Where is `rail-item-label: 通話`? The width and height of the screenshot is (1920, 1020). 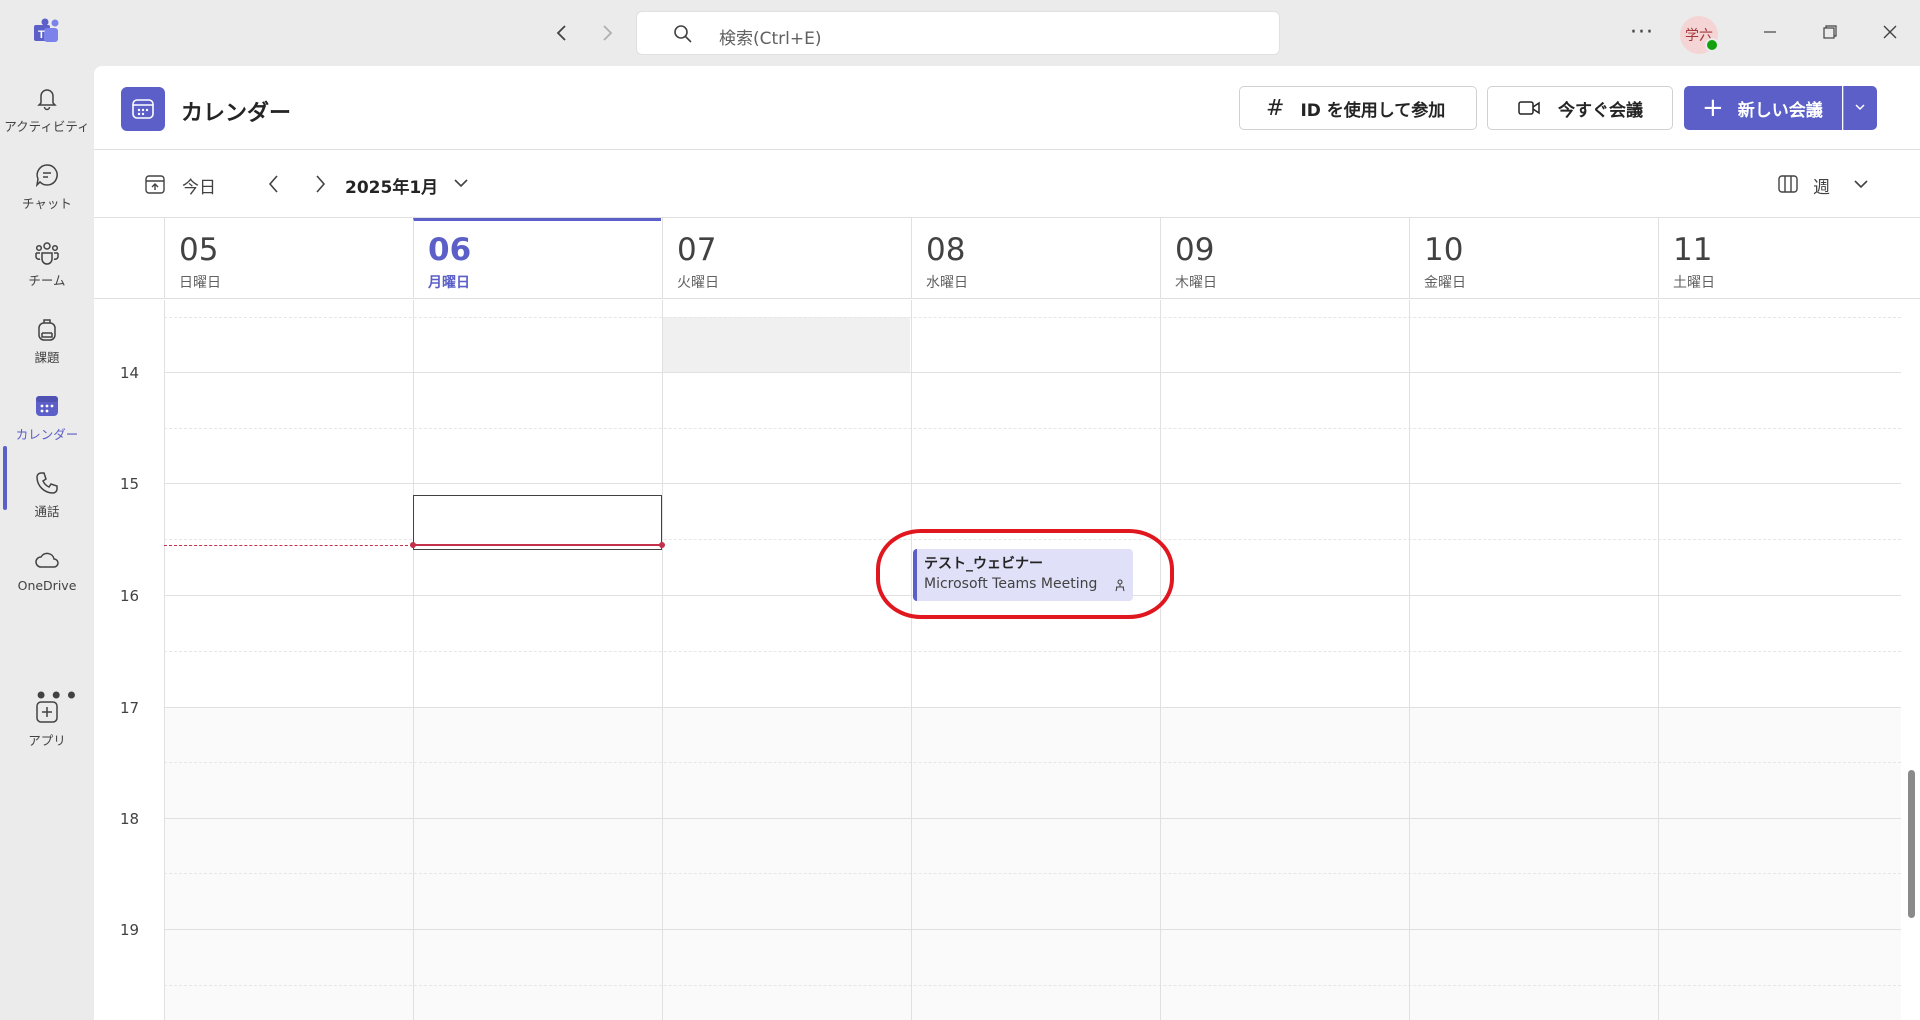 rail-item-label: 通話 is located at coordinates (47, 511).